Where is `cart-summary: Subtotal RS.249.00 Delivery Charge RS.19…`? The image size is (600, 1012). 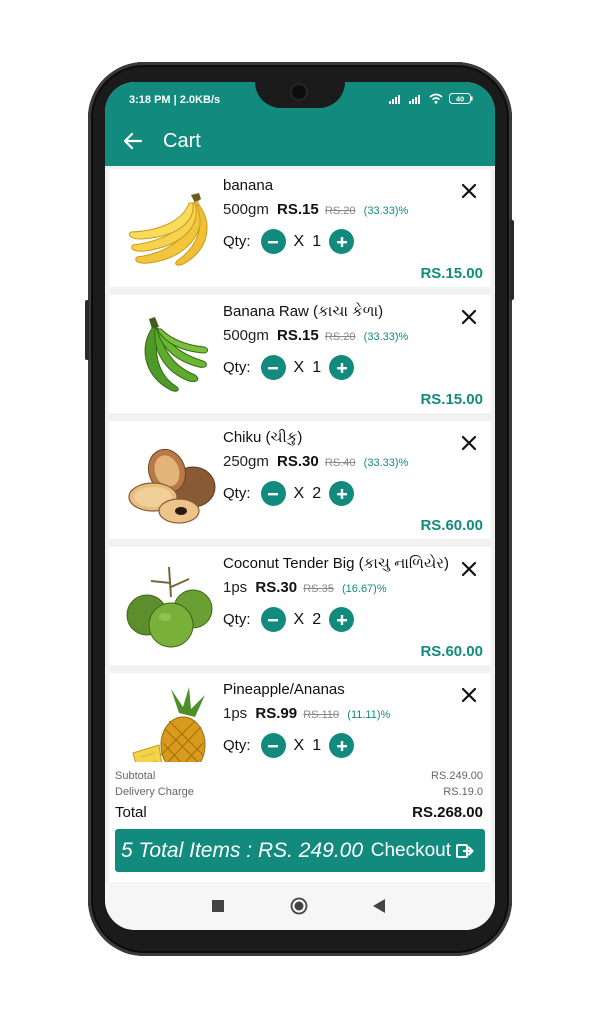
cart-summary: Subtotal RS.249.00 Delivery Charge RS.19… is located at coordinates (300, 822).